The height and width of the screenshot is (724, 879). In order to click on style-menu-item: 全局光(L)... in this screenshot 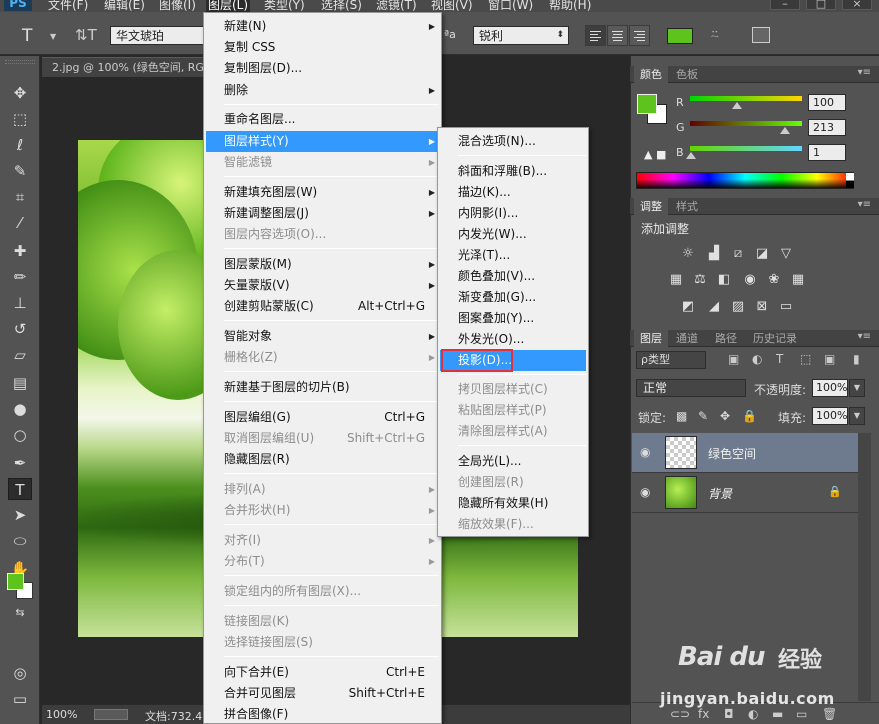, I will do `click(513, 461)`.